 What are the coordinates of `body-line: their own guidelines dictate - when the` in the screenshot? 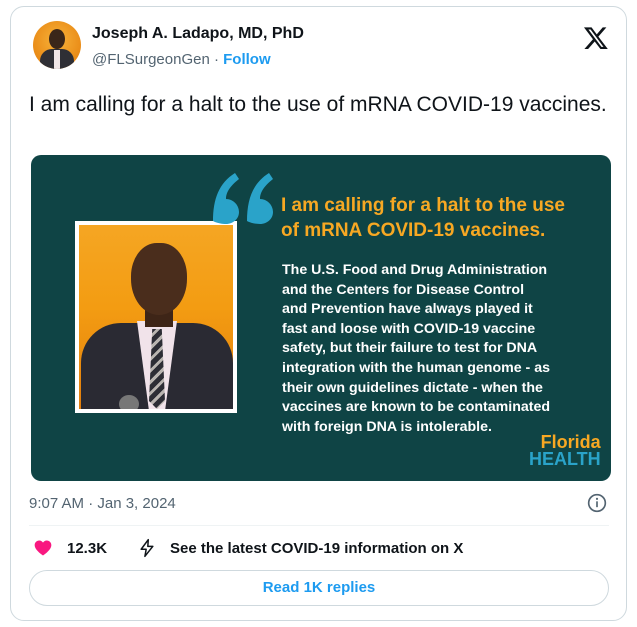 It's located at (412, 387).